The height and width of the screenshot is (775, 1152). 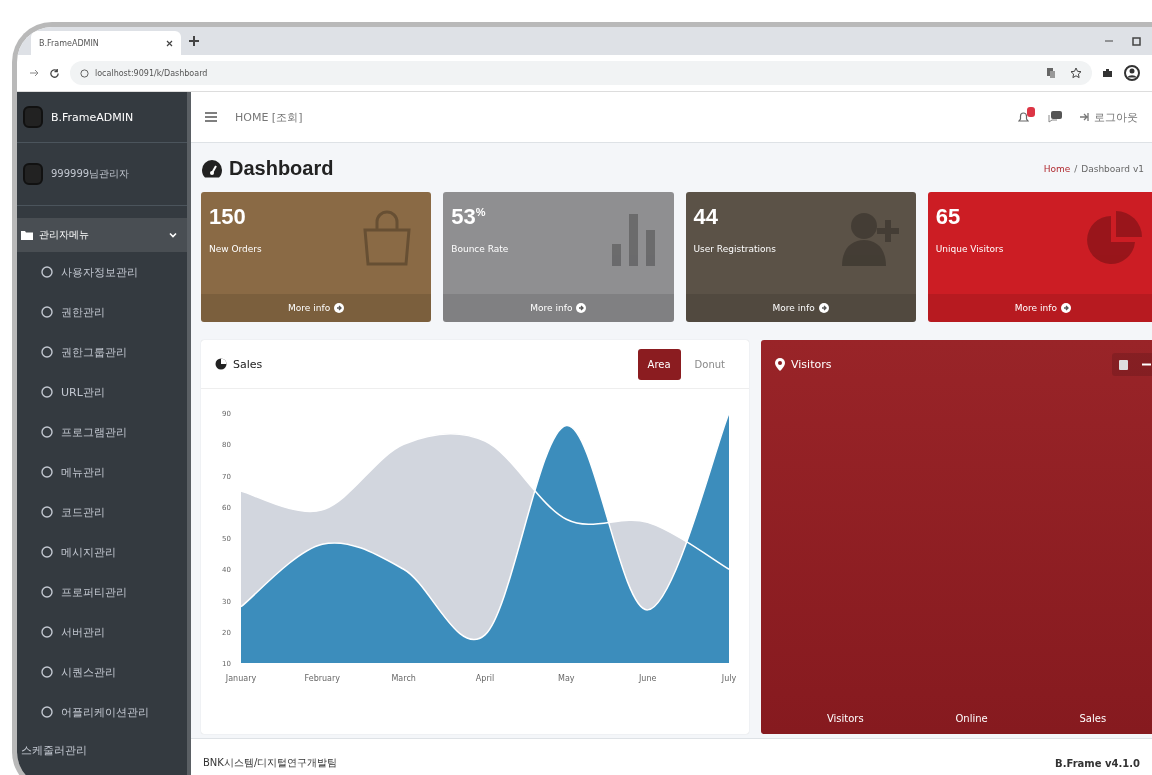 I want to click on menu-item: 권한그룹관리, so click(x=102, y=352).